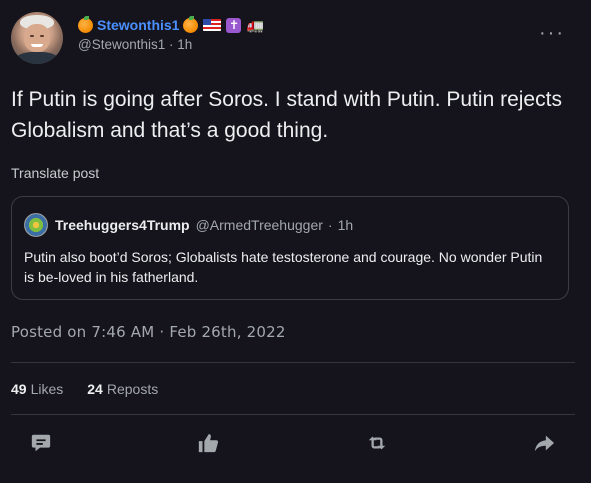 This screenshot has height=483, width=591. Describe the element at coordinates (47, 389) in the screenshot. I see `likes-label: Likes` at that location.